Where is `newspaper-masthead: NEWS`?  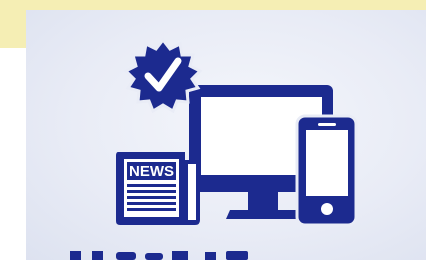
newspaper-masthead: NEWS is located at coordinates (151, 171).